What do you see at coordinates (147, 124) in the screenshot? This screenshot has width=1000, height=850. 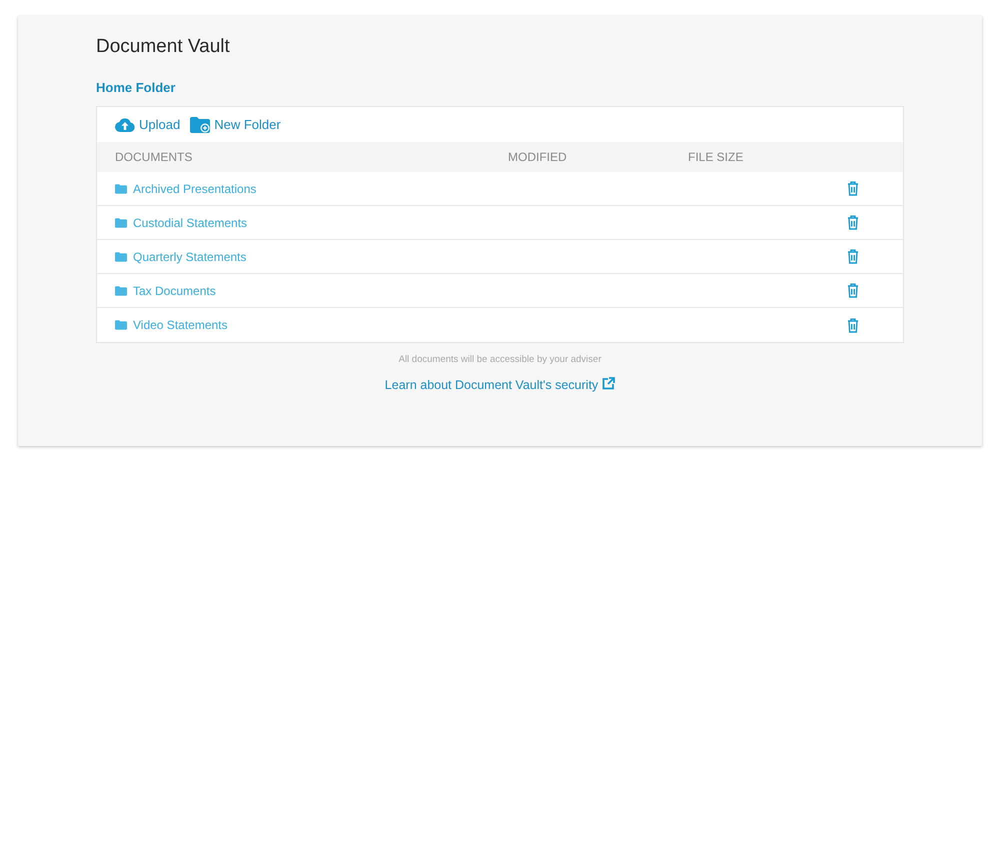 I see `upload-button: Upload` at bounding box center [147, 124].